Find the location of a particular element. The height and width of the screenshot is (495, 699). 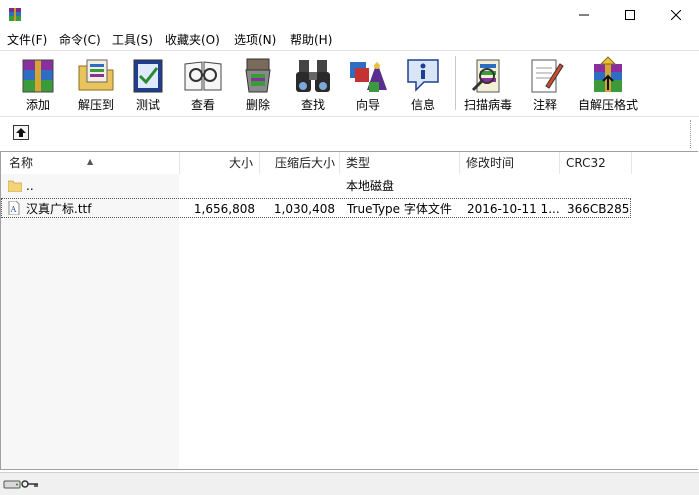

file-type: 本地磁盘 is located at coordinates (370, 186).